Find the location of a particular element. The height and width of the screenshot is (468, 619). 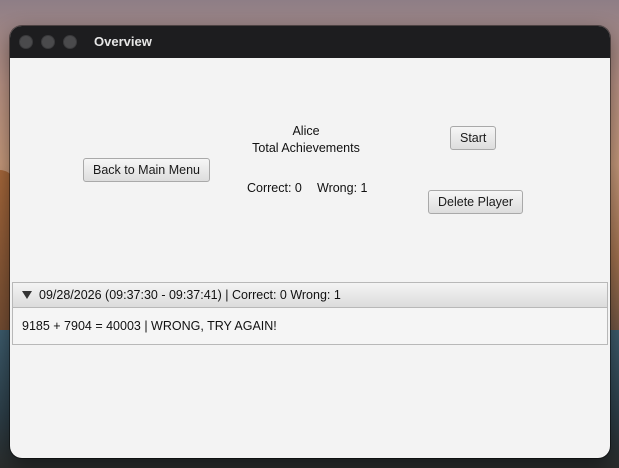

total-achievements-label: Total Achievements is located at coordinates (306, 148).